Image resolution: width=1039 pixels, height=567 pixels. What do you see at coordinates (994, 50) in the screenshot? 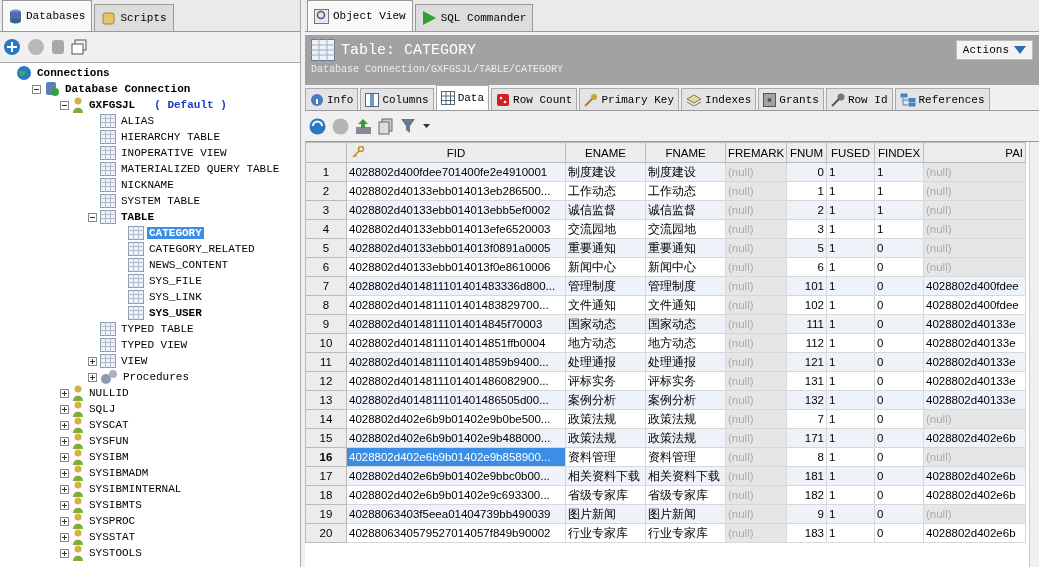
I see `actions-button: Actions` at bounding box center [994, 50].